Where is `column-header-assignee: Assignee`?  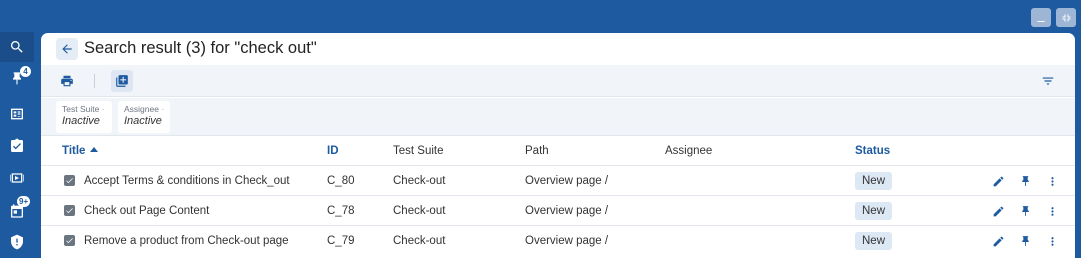
column-header-assignee: Assignee is located at coordinates (688, 151).